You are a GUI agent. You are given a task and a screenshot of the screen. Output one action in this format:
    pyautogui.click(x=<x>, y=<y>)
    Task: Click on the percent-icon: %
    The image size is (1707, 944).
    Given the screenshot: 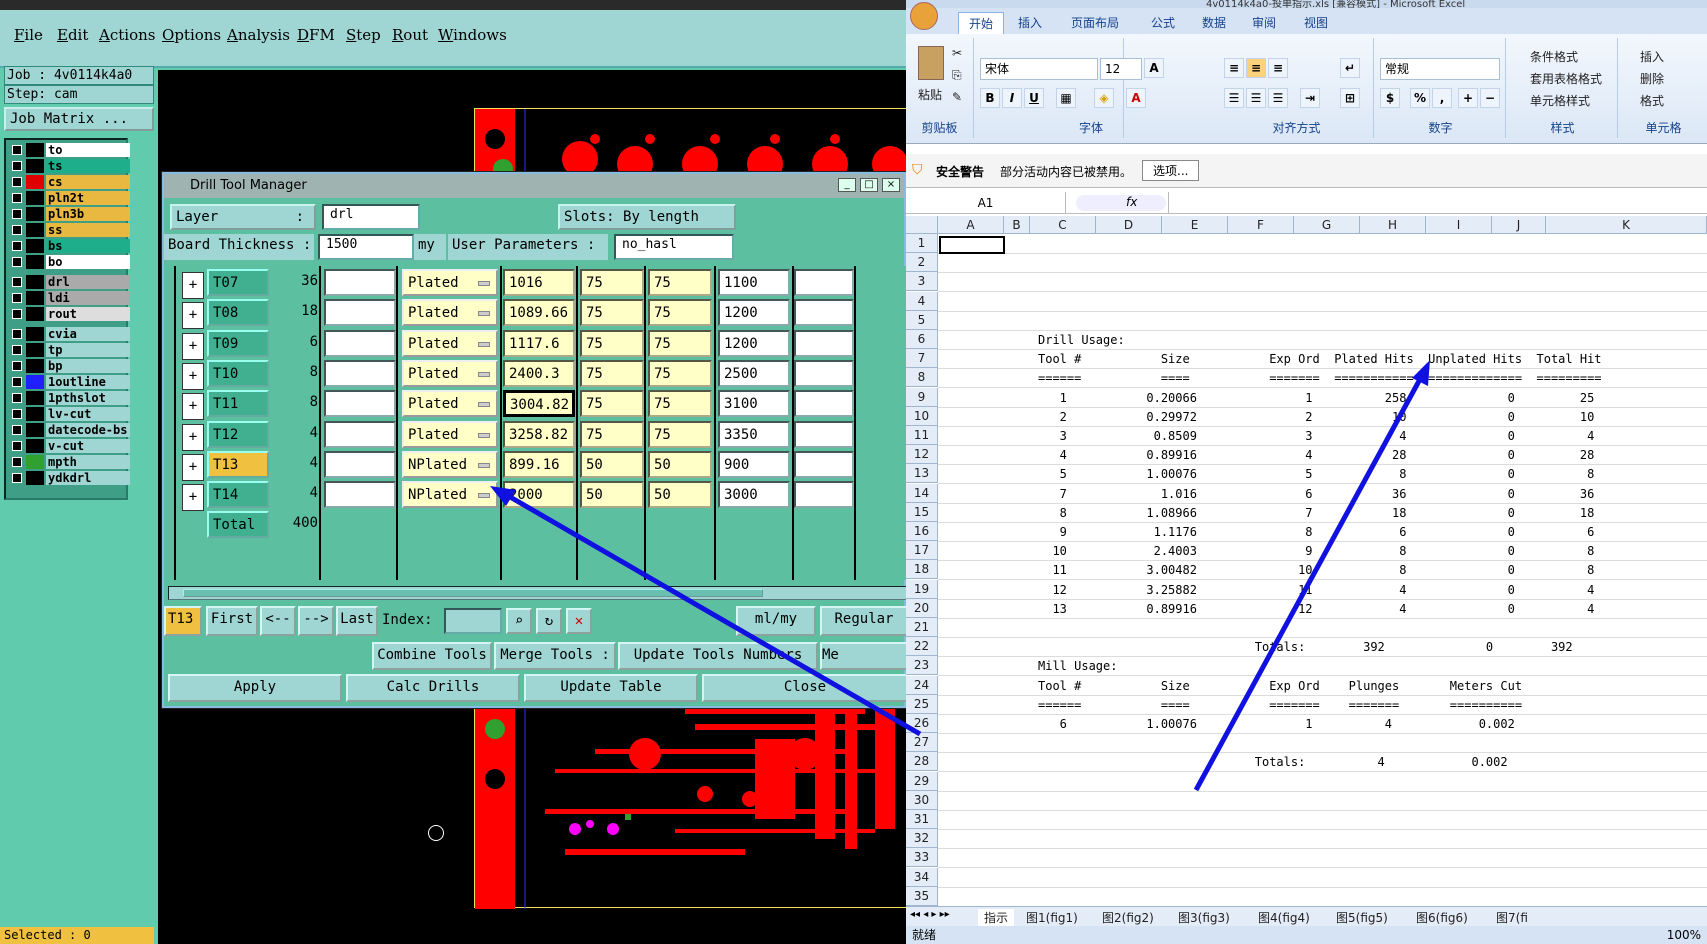 What is the action you would take?
    pyautogui.click(x=1420, y=98)
    